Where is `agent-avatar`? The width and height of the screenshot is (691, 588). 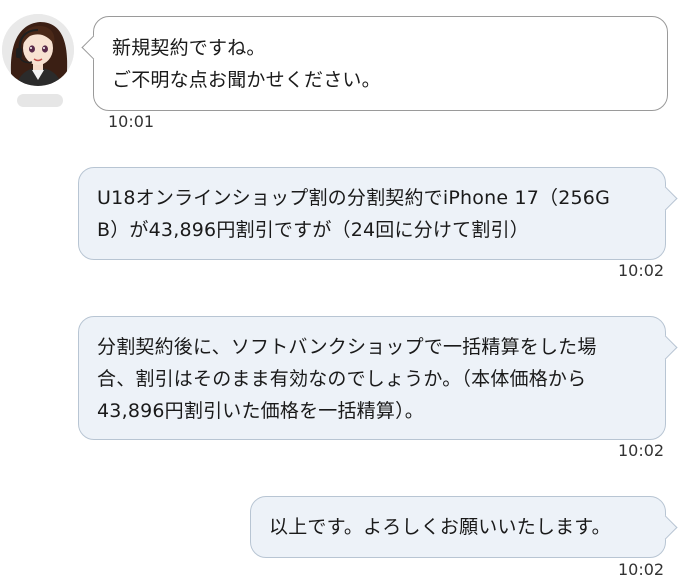
agent-avatar is located at coordinates (38, 50).